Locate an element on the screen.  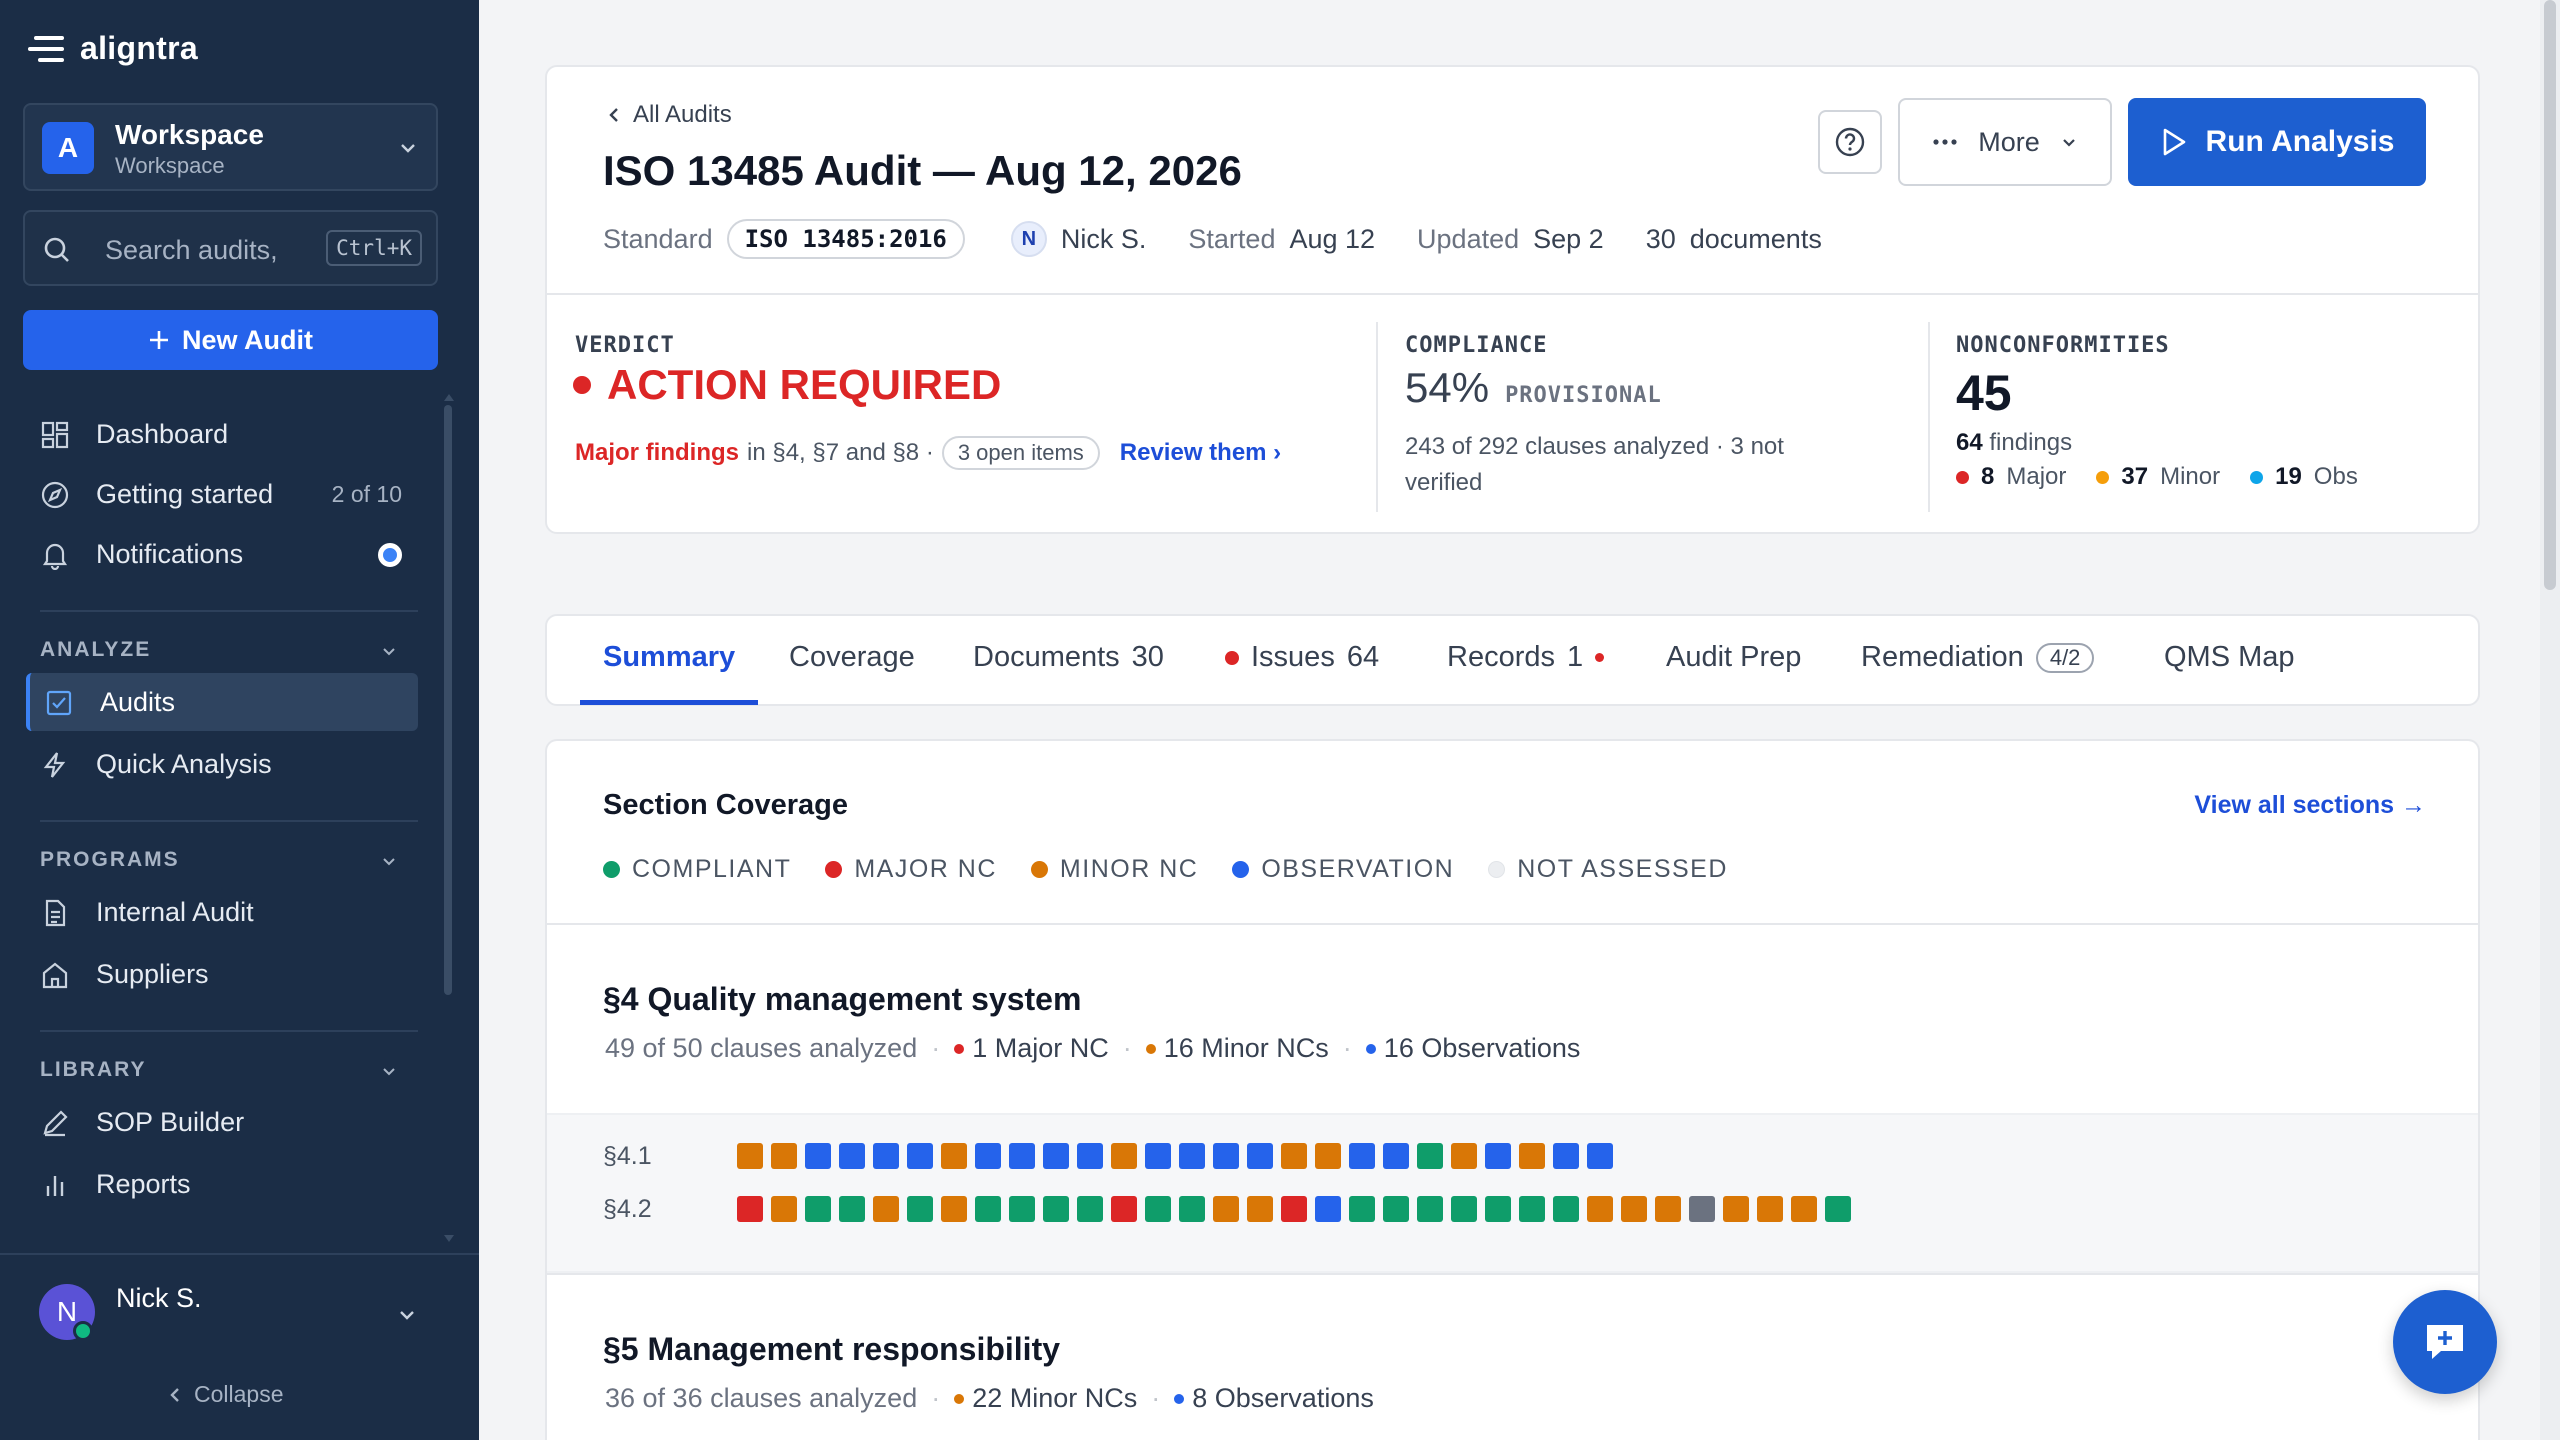
sidebar-scrollbar is located at coordinates (448, 700).